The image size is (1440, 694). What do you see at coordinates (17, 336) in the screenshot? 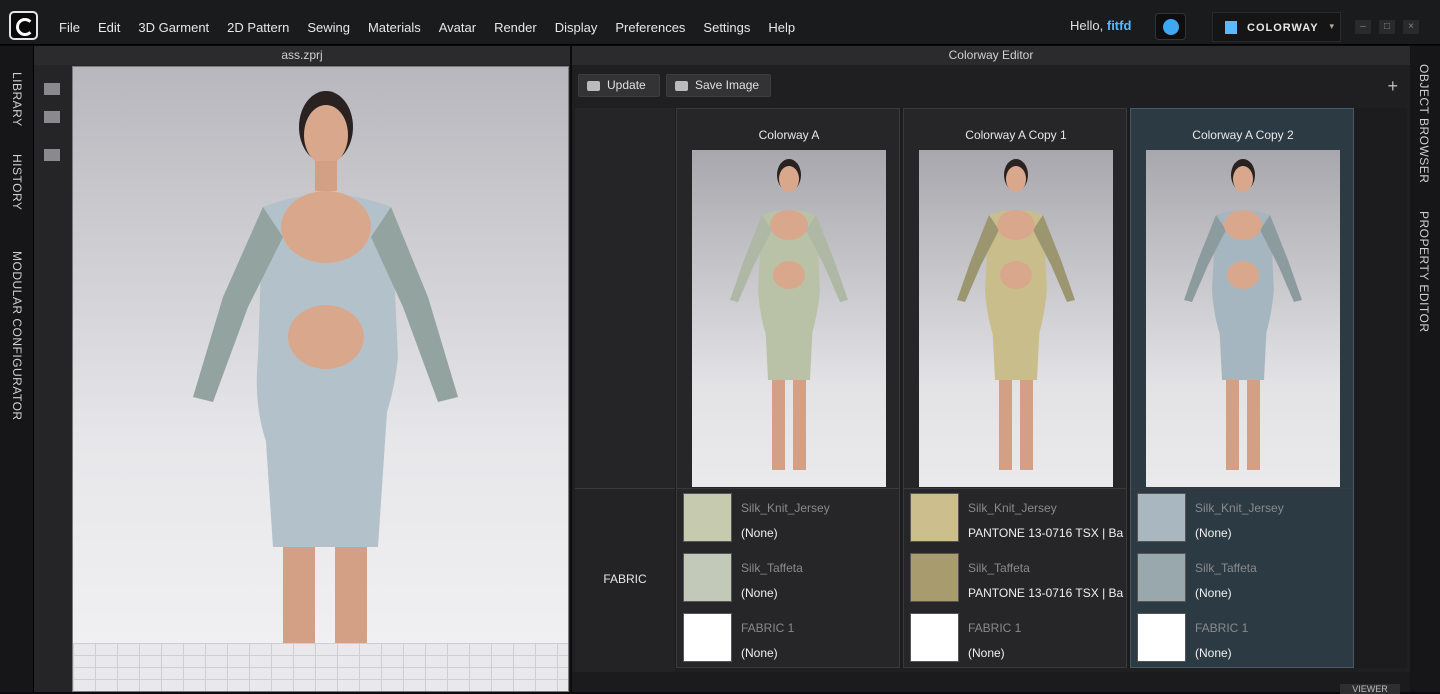
I see `tab-modular-configurator: MODULAR CONFIGURATOR` at bounding box center [17, 336].